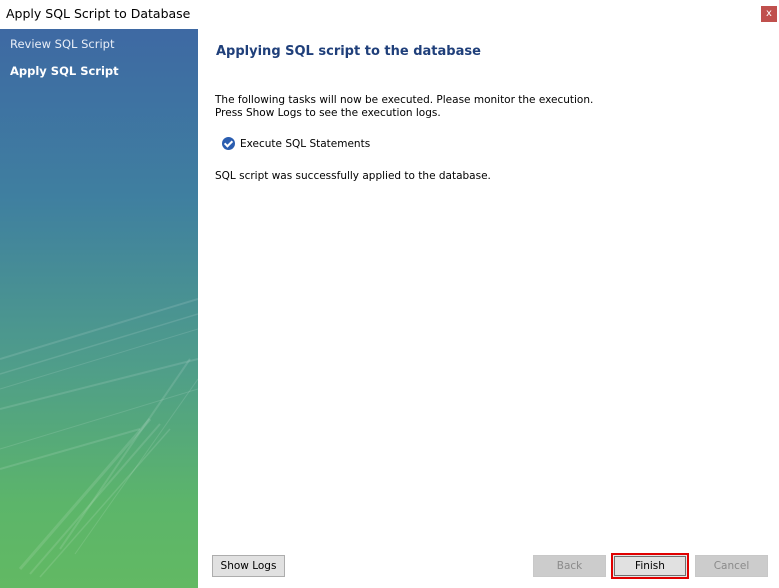  What do you see at coordinates (228, 143) in the screenshot?
I see `check-circle-icon` at bounding box center [228, 143].